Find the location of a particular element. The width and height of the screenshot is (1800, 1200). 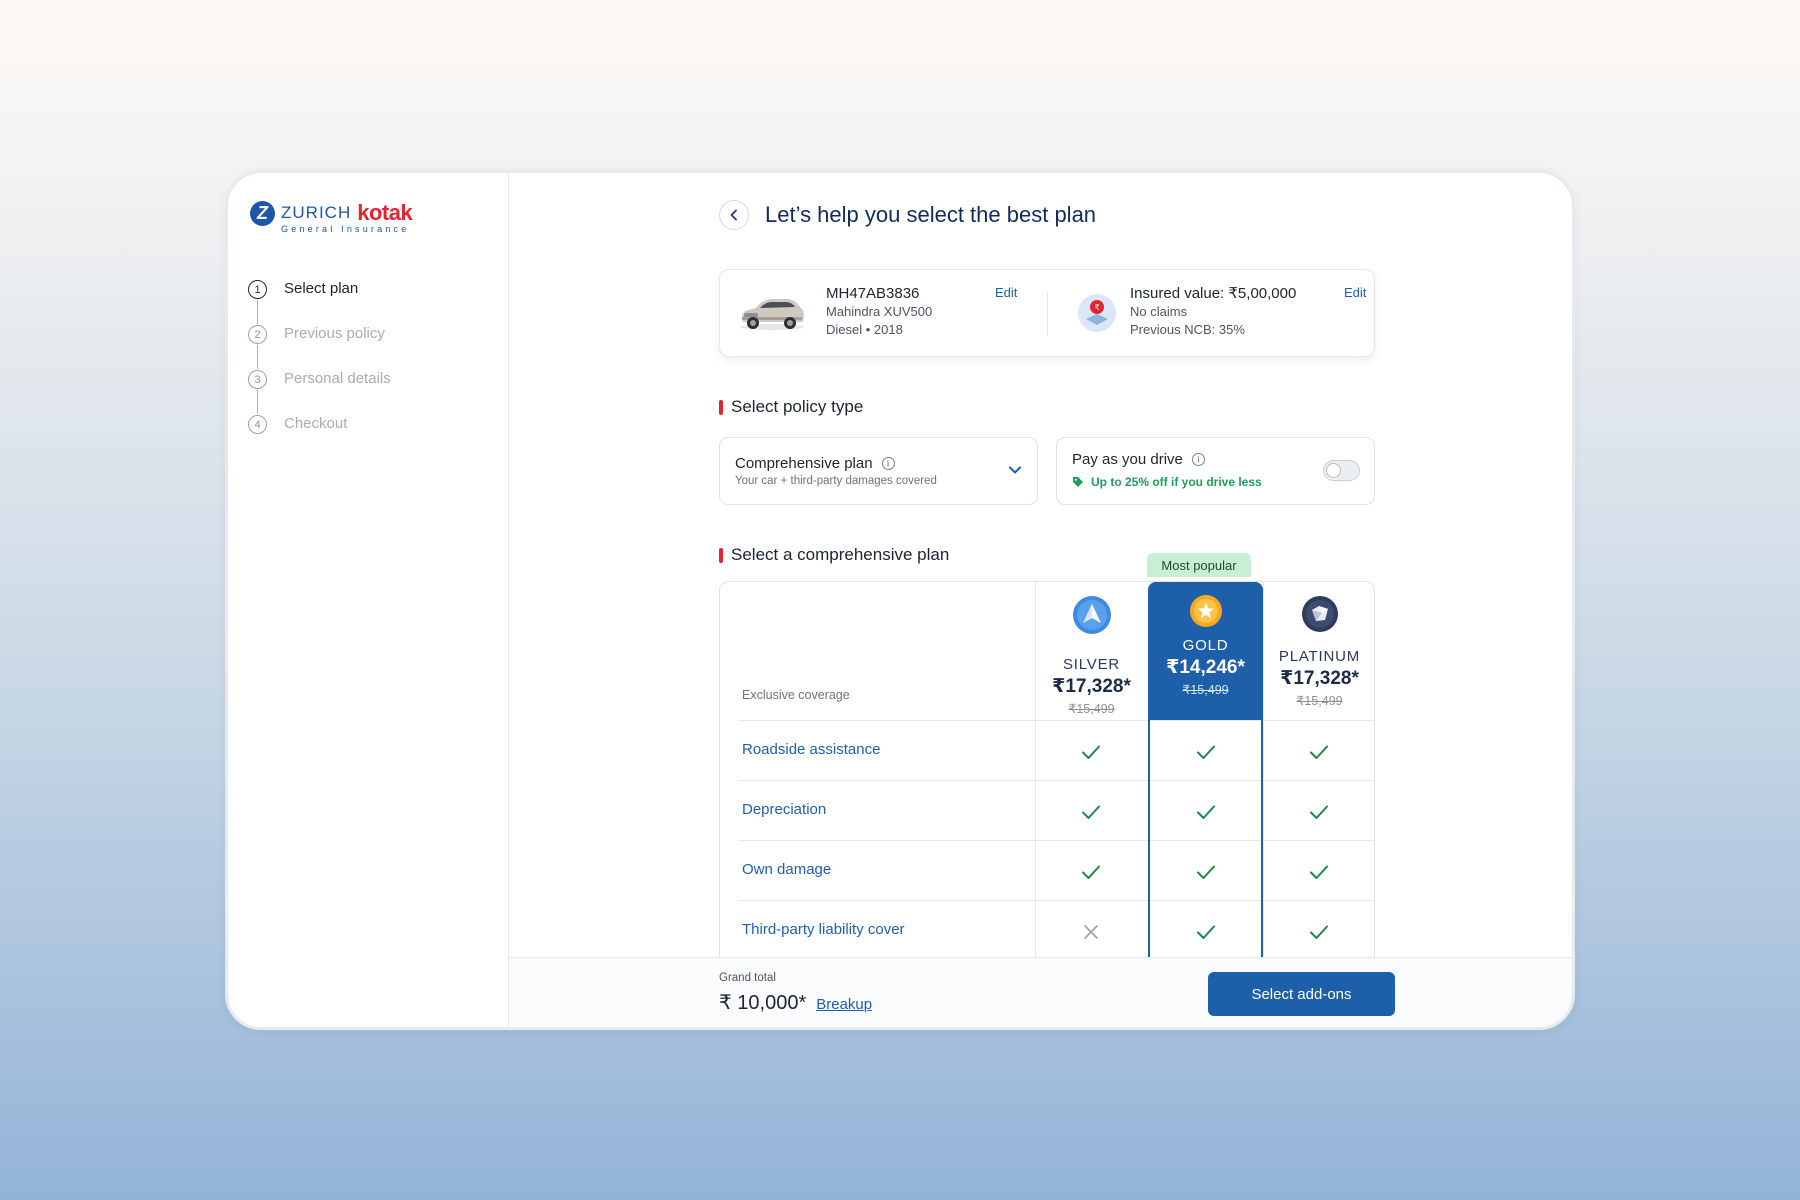

zurich-logo-icon: Z is located at coordinates (262, 213).